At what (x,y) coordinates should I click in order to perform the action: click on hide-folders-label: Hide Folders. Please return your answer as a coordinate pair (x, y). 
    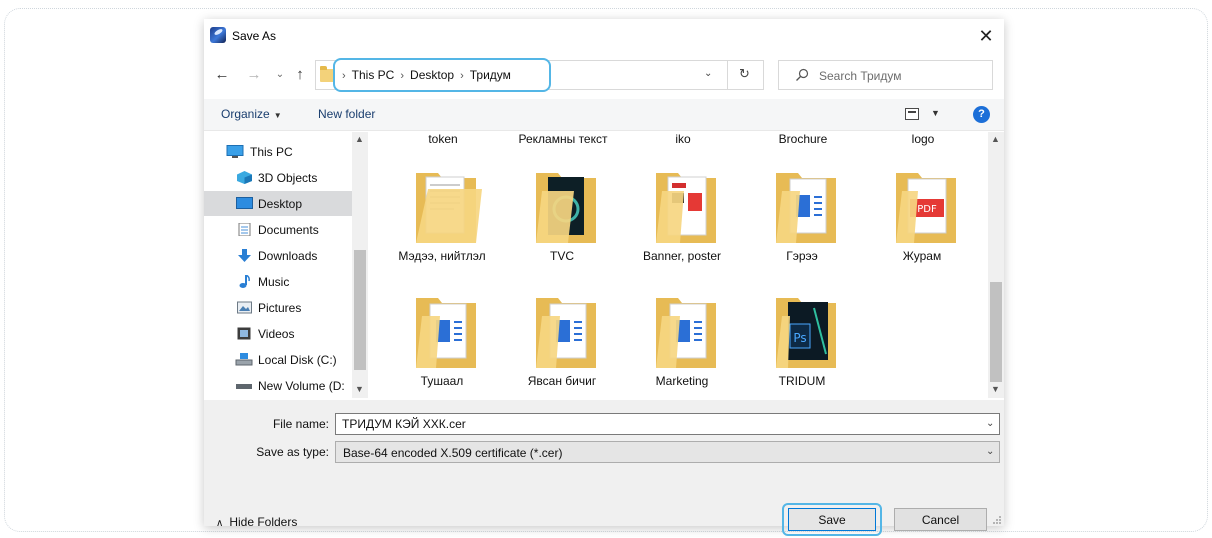
    Looking at the image, I should click on (263, 522).